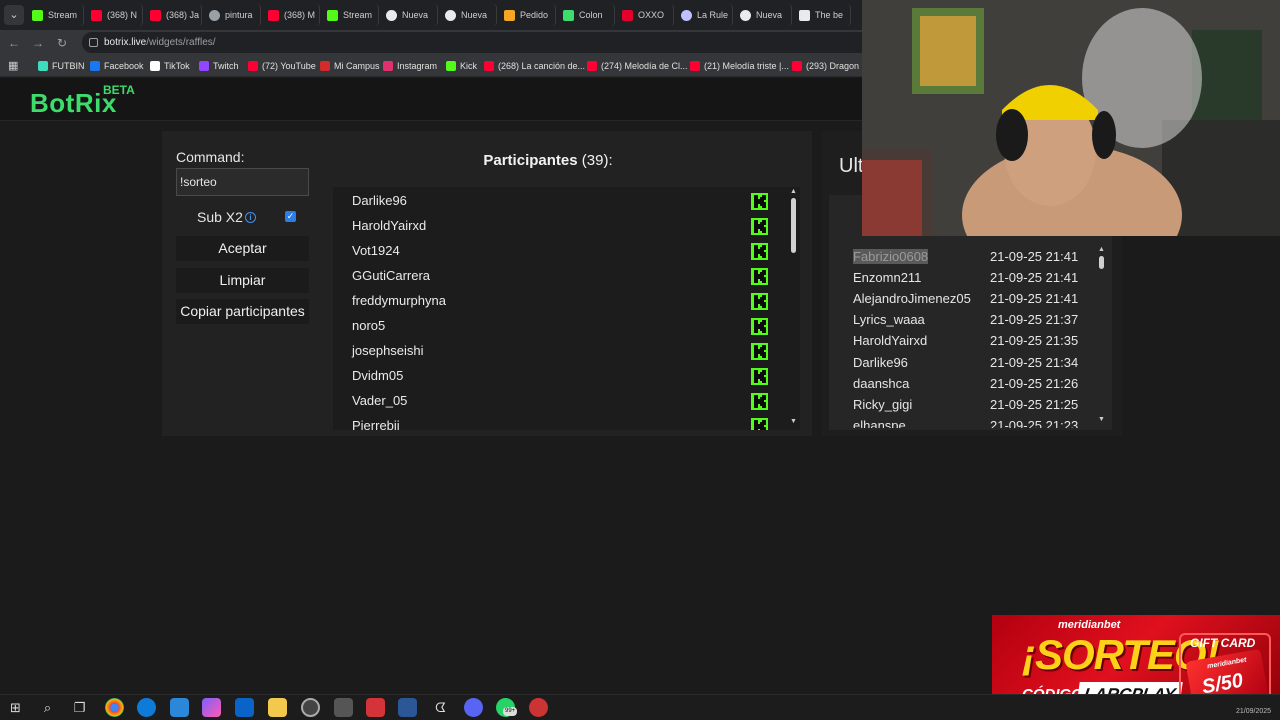 This screenshot has height=720, width=1280. What do you see at coordinates (550, 401) in the screenshot?
I see `participant-row: Vader_05` at bounding box center [550, 401].